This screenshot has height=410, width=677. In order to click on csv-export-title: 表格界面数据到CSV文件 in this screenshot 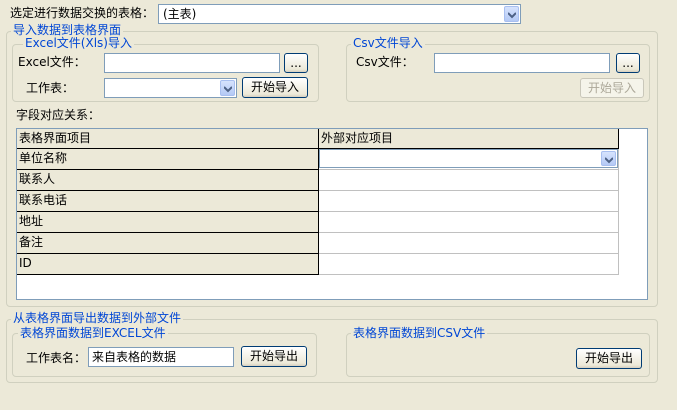, I will do `click(419, 333)`.